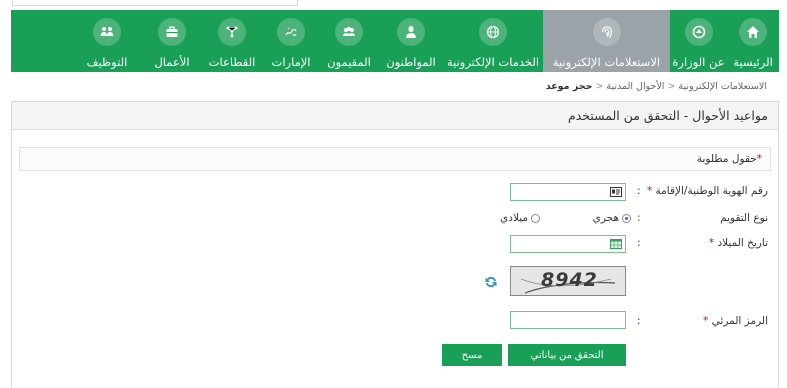  Describe the element at coordinates (722, 86) in the screenshot. I see `breadcrumb-item-e-inquiries: الاستعلامات الإلكترونية` at that location.